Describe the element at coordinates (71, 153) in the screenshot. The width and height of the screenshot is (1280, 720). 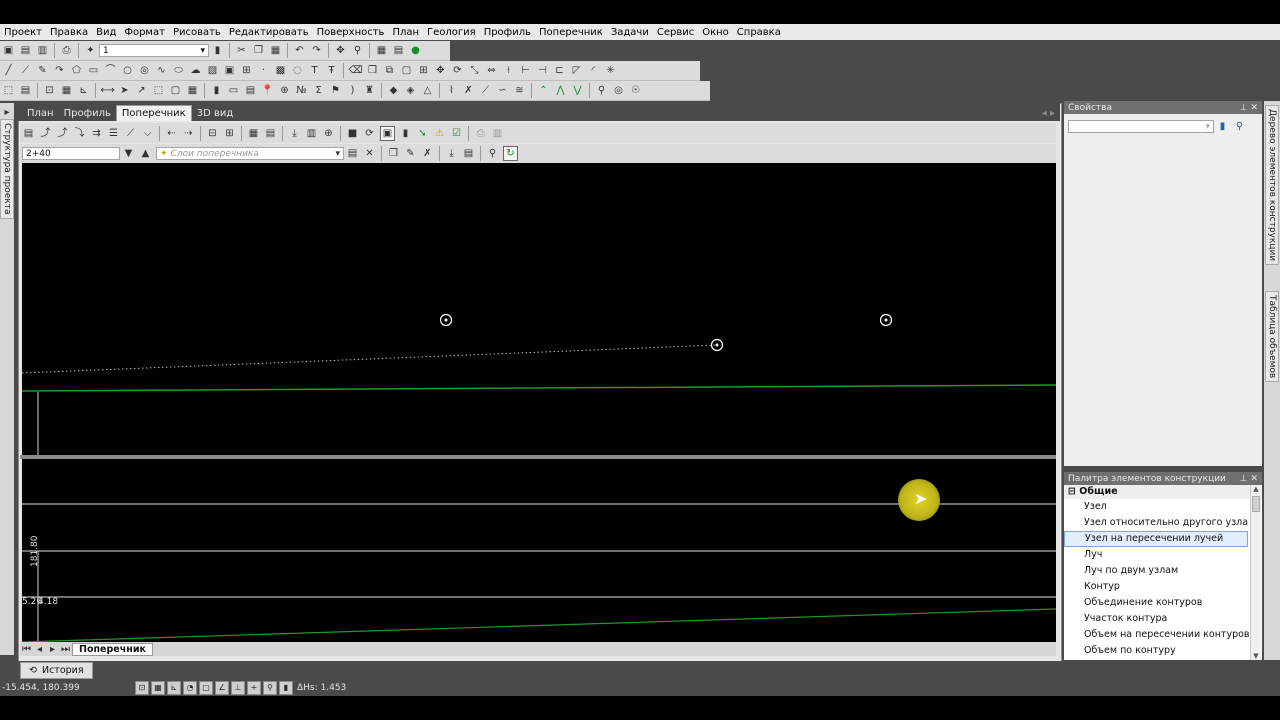
I see `station-field: 2+40` at that location.